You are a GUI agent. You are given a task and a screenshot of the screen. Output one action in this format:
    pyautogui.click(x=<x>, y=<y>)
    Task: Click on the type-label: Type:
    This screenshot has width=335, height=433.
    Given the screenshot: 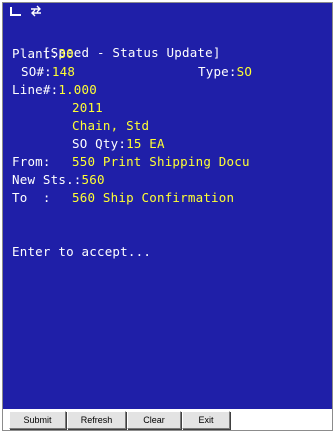 What is the action you would take?
    pyautogui.click(x=217, y=71)
    